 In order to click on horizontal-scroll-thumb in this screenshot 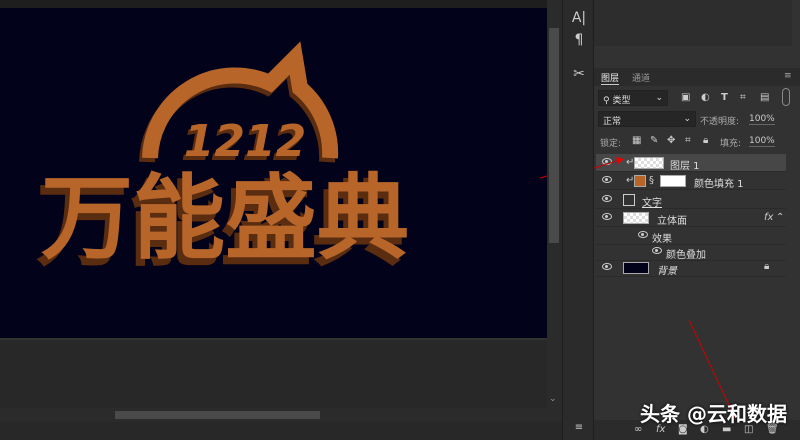, I will do `click(217, 415)`.